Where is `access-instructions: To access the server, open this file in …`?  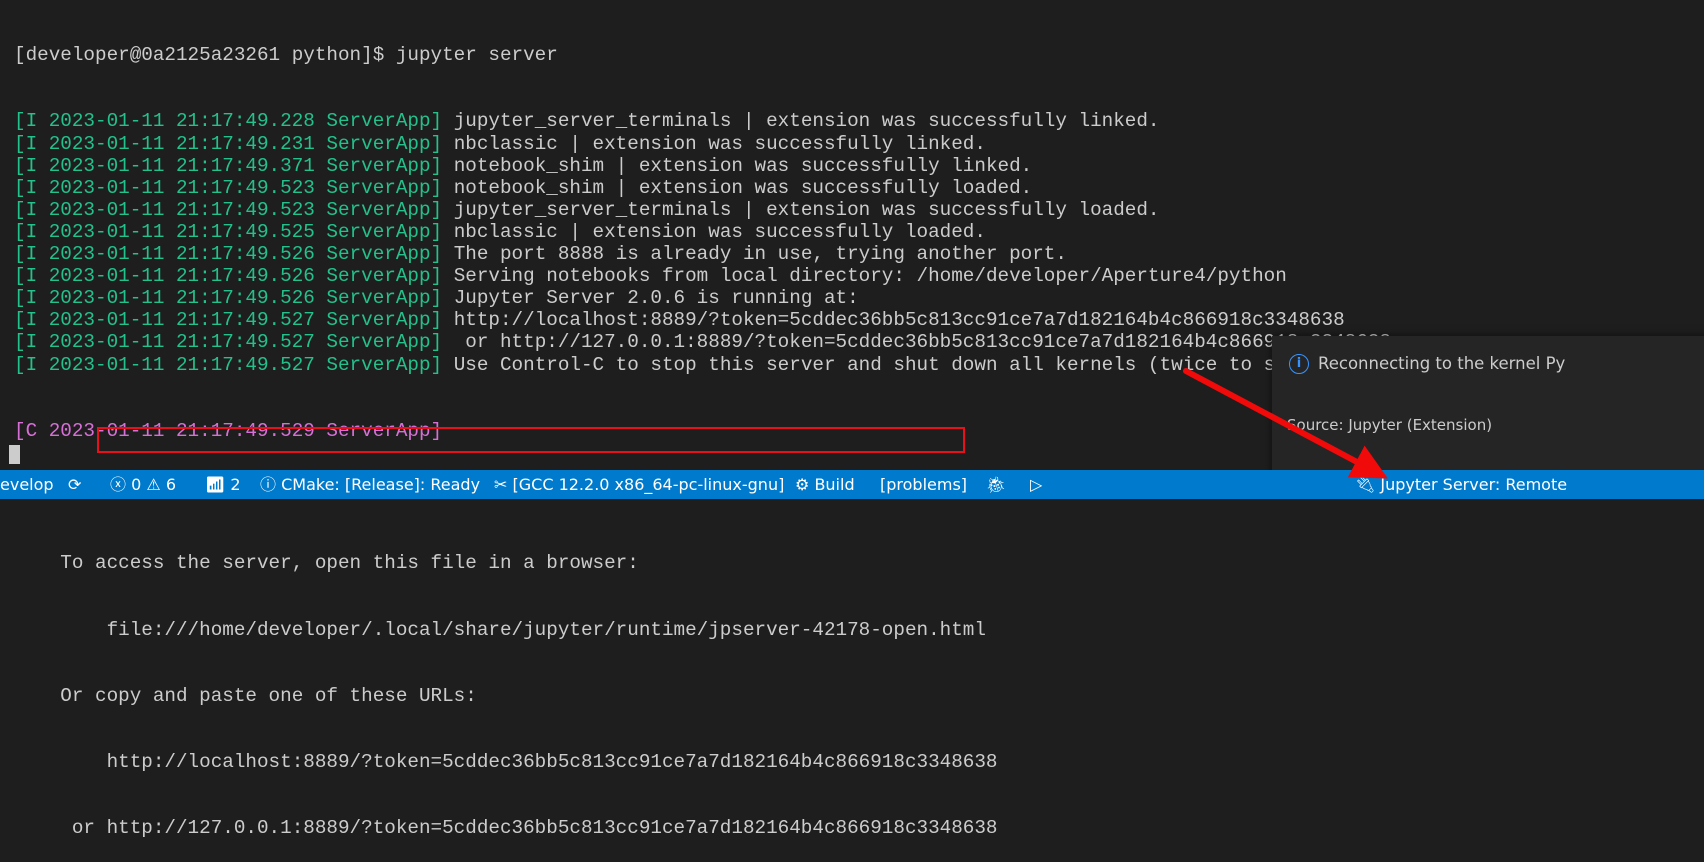 access-instructions: To access the server, open this file in … is located at coordinates (326, 563).